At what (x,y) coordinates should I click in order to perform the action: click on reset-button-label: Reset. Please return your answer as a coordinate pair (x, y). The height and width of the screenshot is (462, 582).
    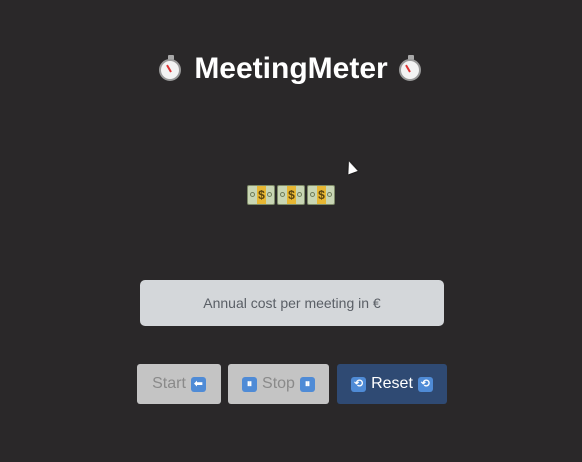
    Looking at the image, I should click on (392, 383).